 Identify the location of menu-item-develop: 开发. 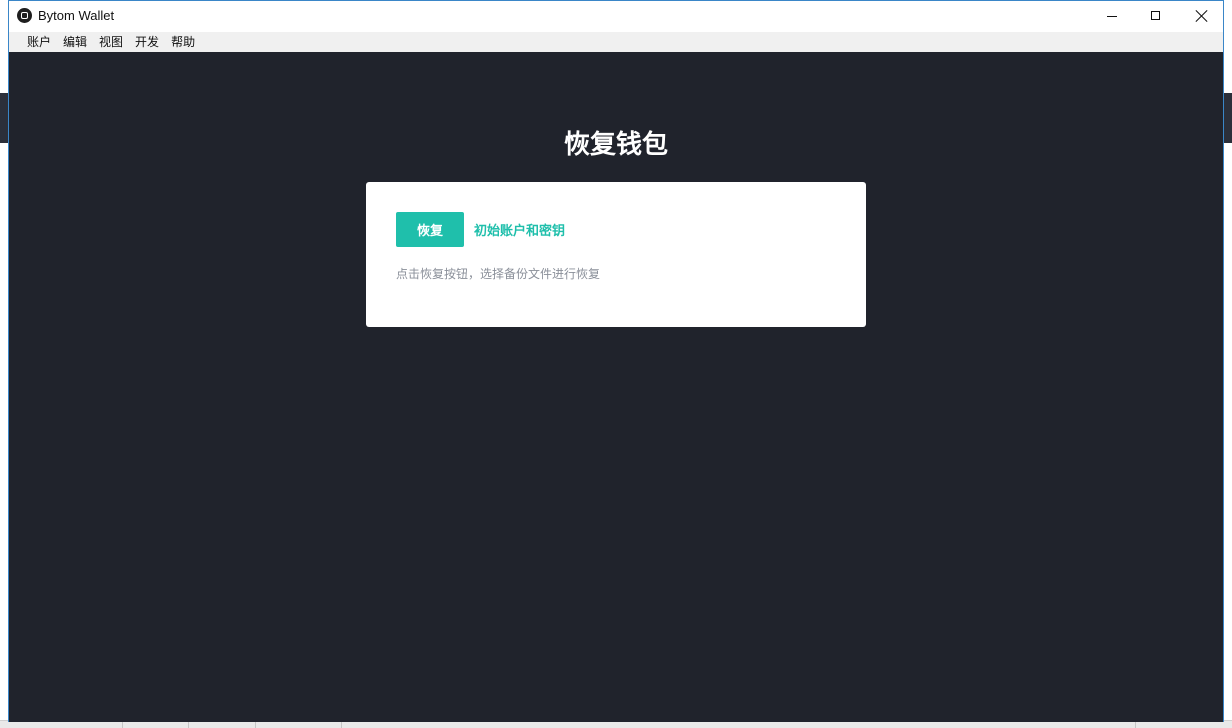
(147, 42).